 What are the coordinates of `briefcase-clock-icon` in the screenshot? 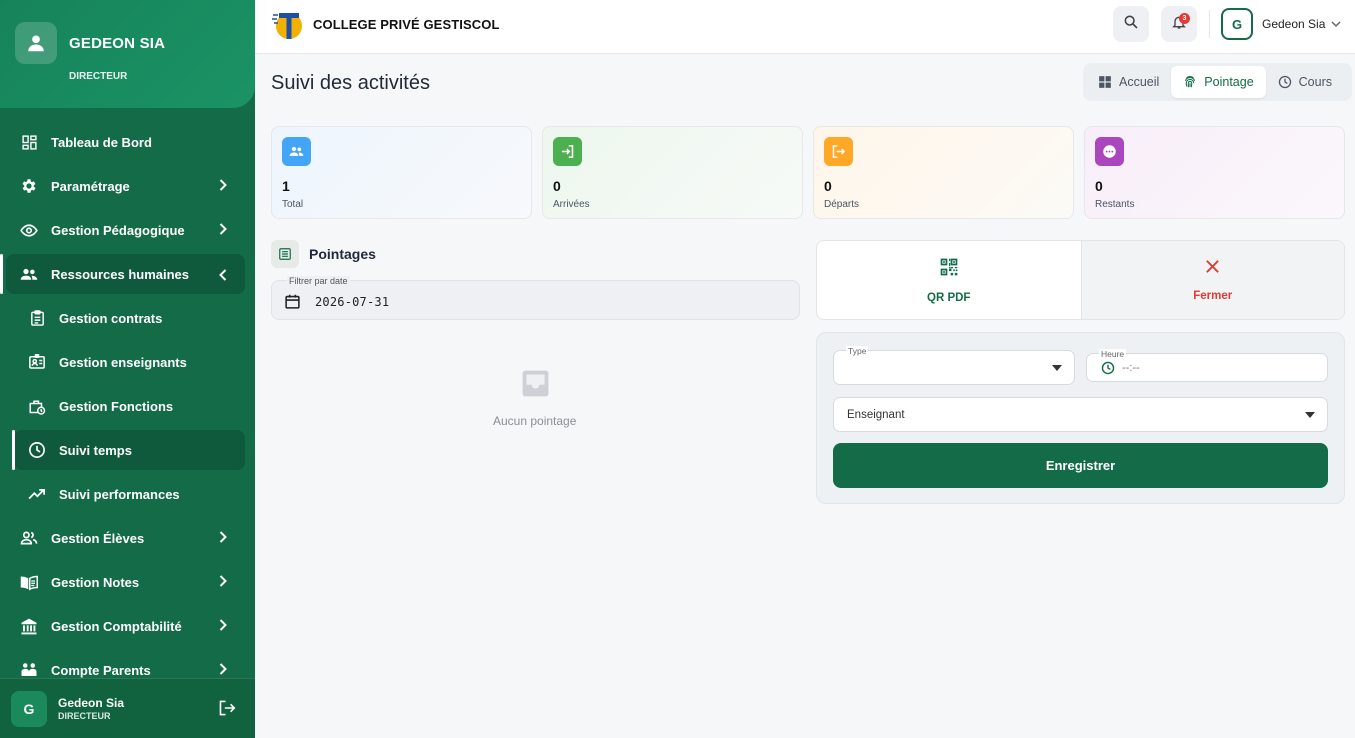 It's located at (37, 406).